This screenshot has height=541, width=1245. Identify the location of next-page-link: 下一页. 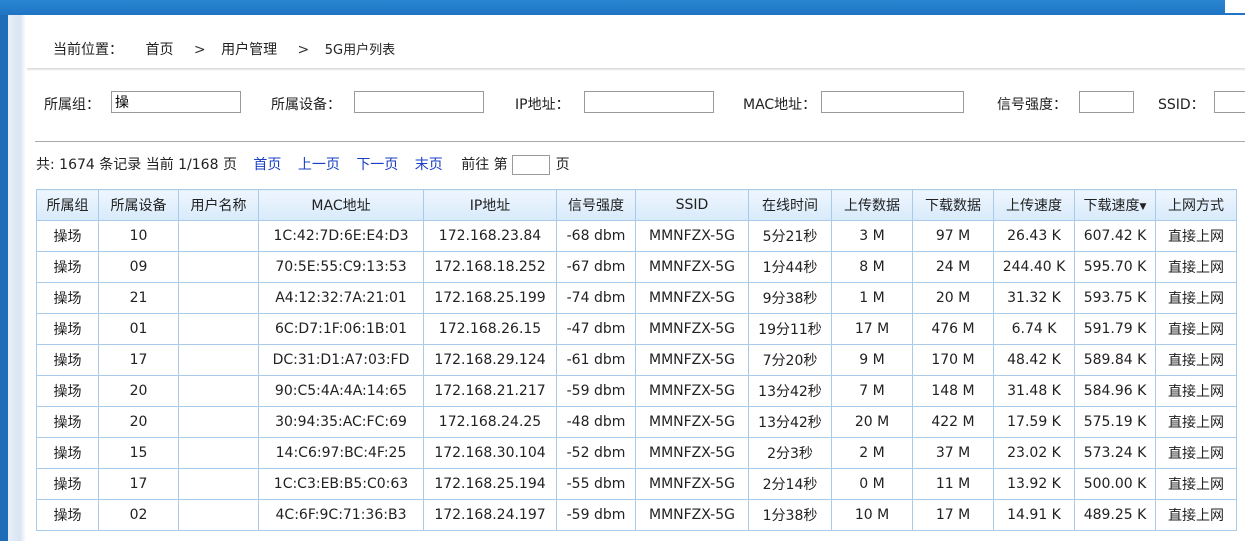
(377, 165).